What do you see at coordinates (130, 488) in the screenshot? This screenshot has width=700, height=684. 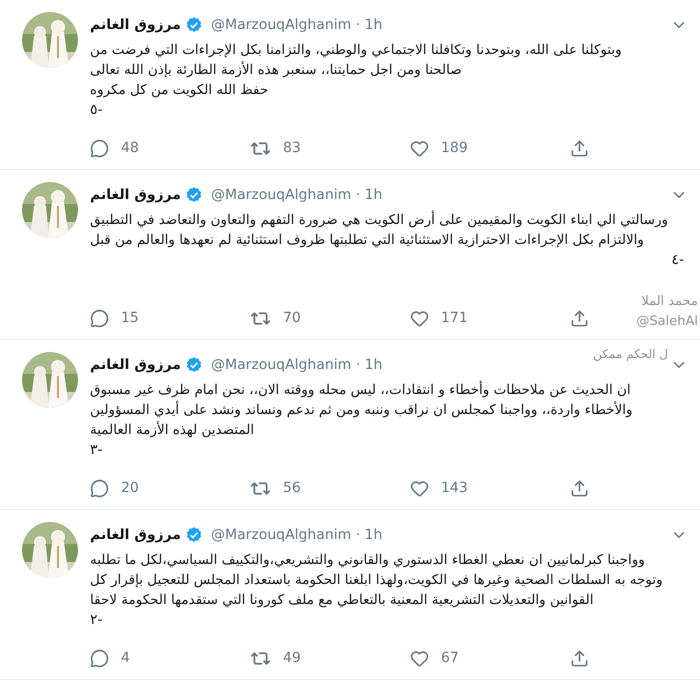 I see `reply-count: 20` at bounding box center [130, 488].